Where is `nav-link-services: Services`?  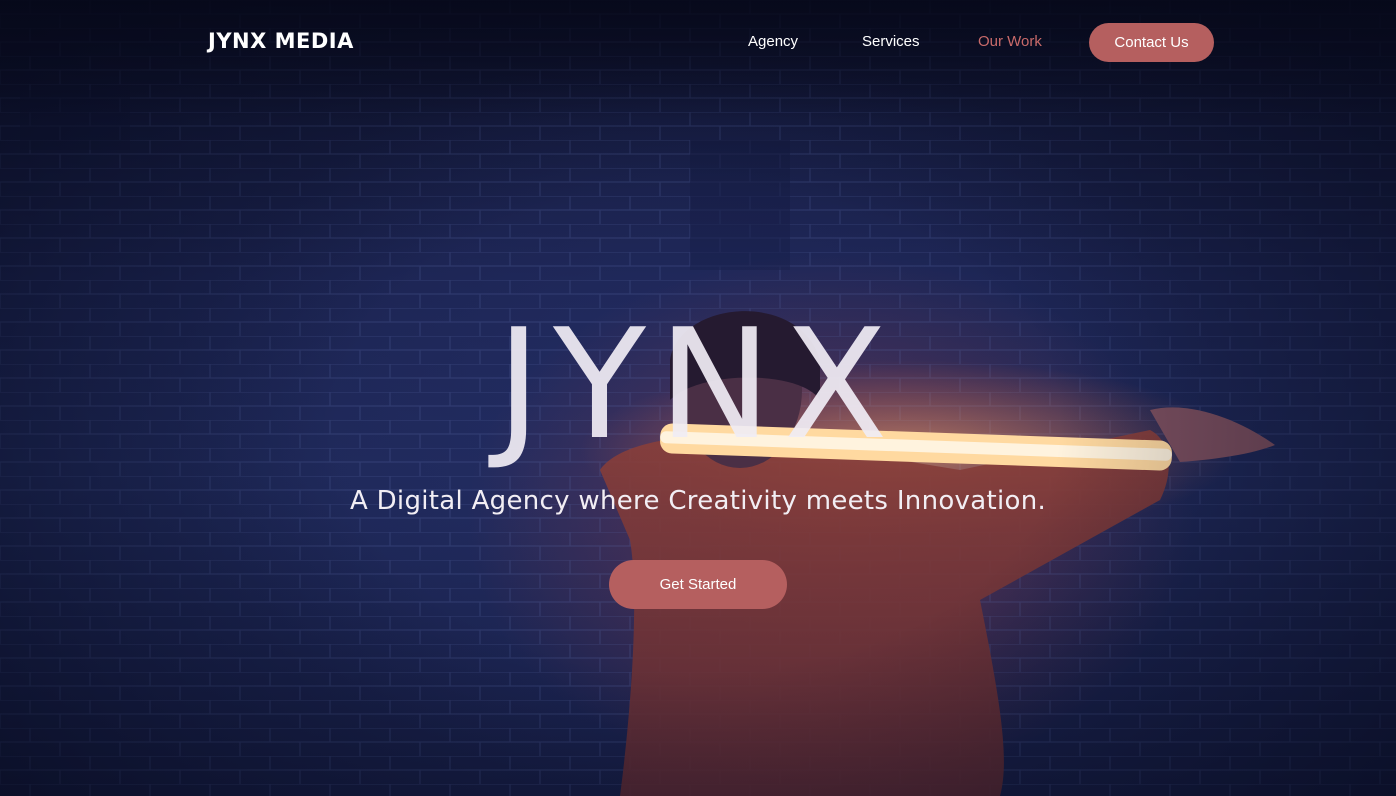 nav-link-services: Services is located at coordinates (891, 41).